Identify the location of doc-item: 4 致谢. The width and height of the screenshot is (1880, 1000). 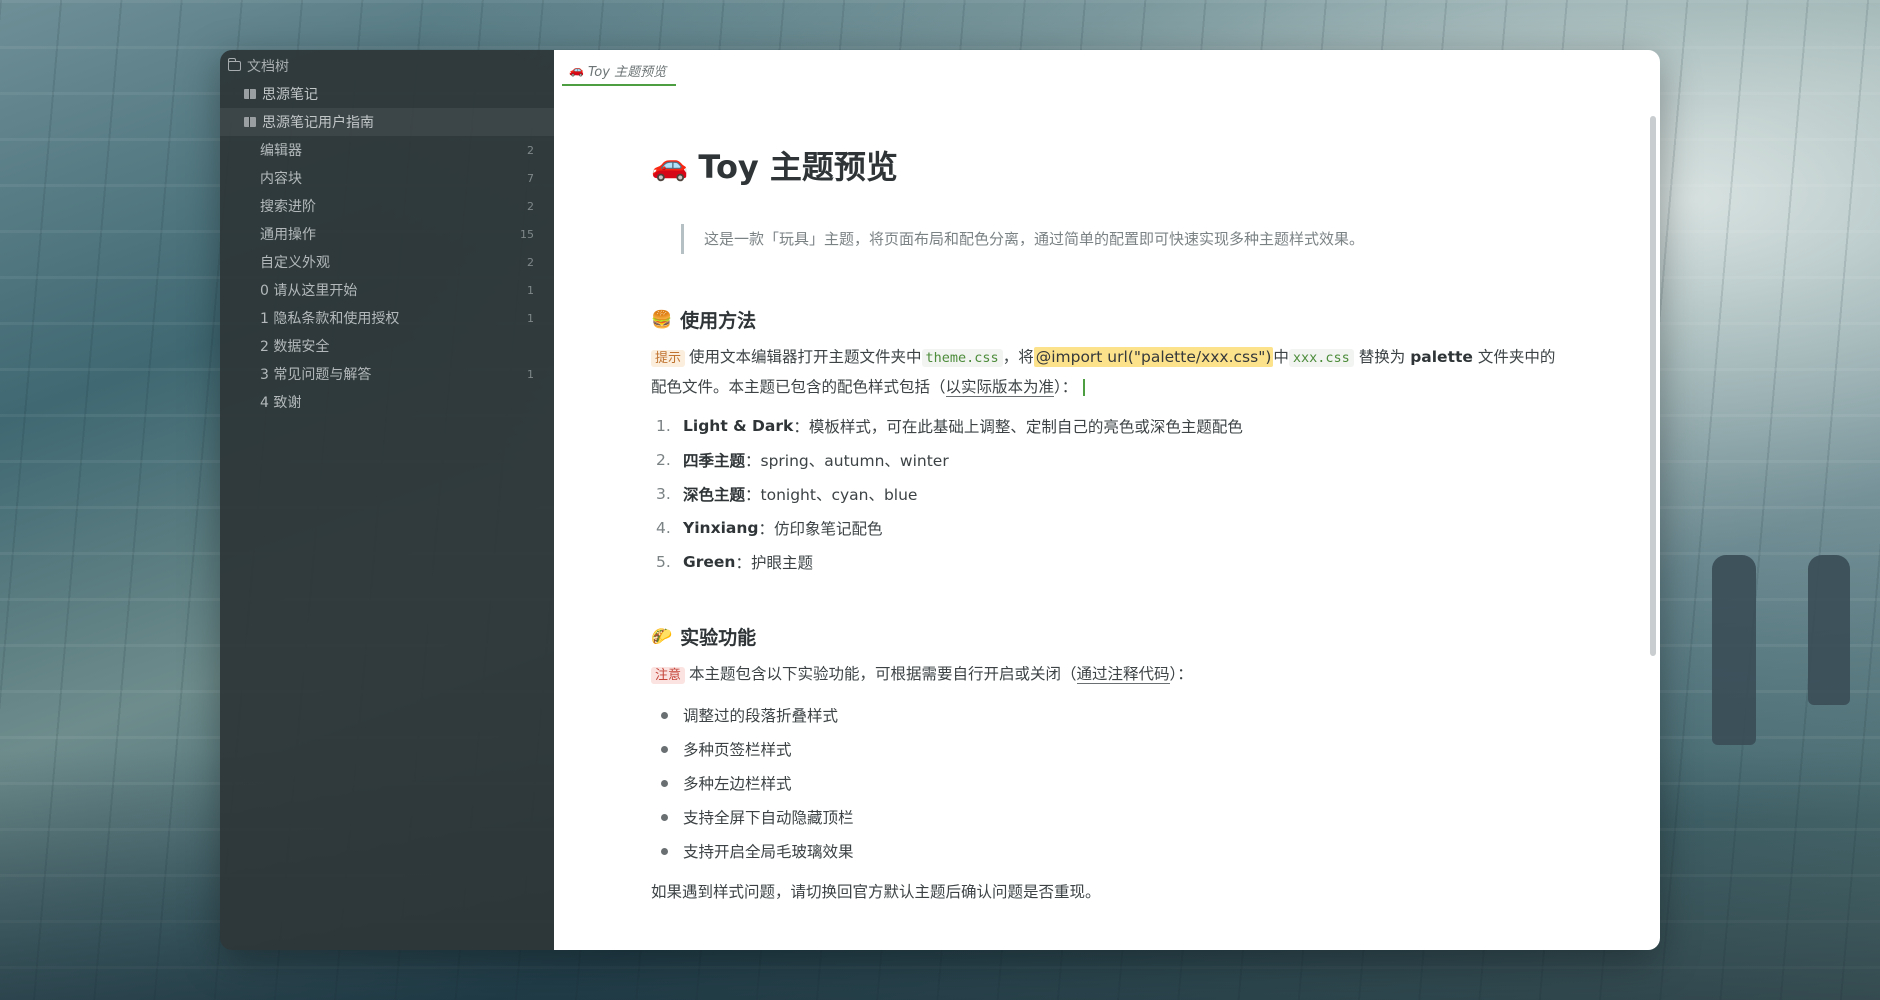
(387, 402).